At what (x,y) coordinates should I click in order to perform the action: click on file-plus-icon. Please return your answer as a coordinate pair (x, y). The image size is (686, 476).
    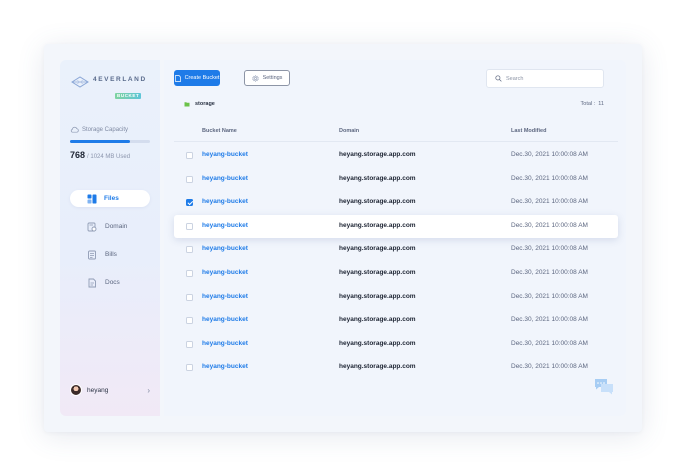
    Looking at the image, I should click on (177, 78).